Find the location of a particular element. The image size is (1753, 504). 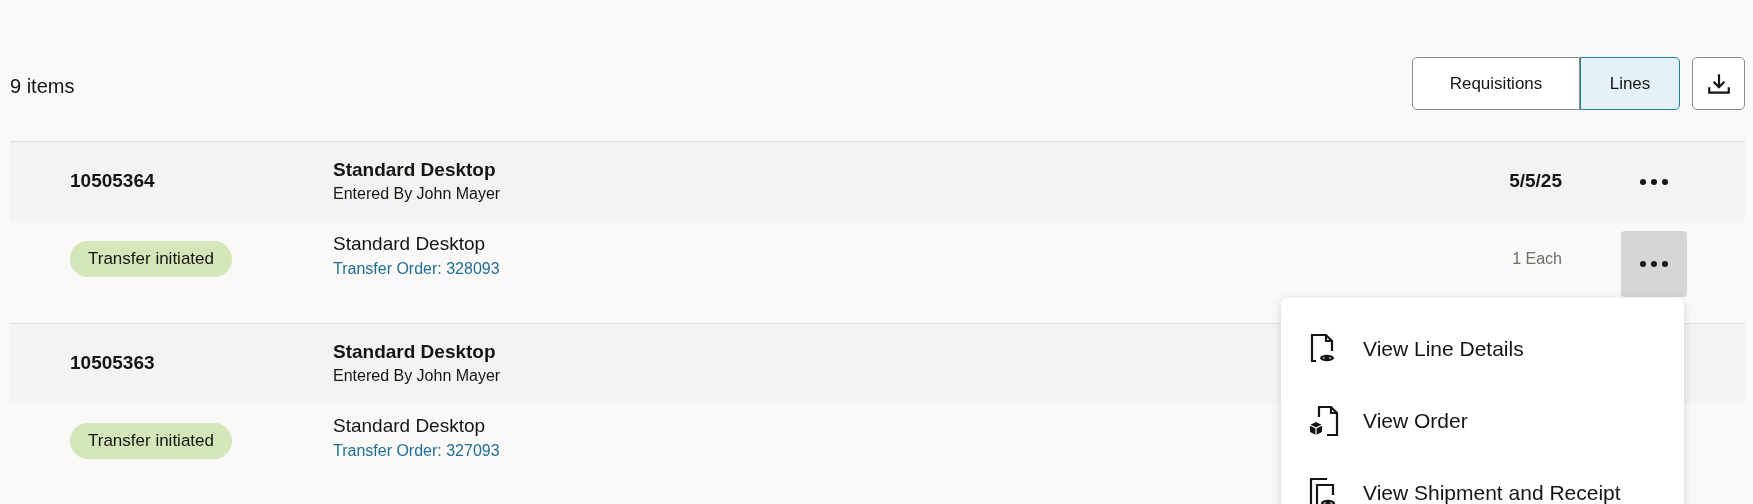

item-count: 9 items is located at coordinates (42, 86).